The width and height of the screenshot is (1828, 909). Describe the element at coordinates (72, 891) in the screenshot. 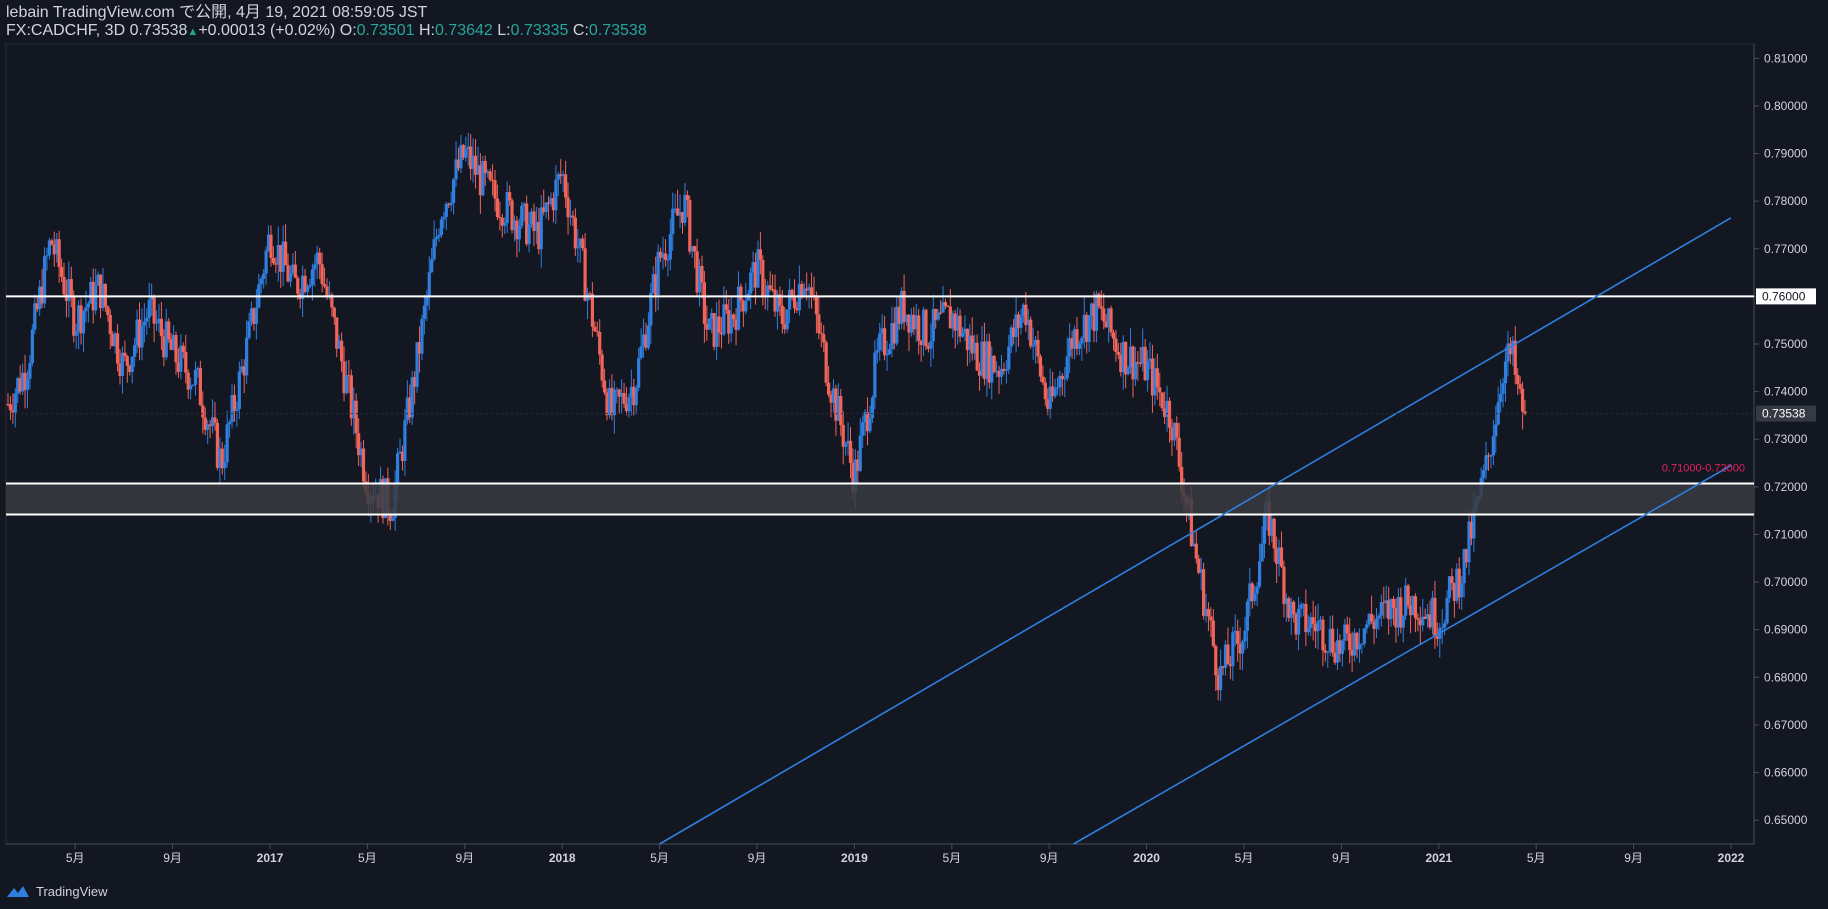

I see `brand-label: TradingView` at that location.